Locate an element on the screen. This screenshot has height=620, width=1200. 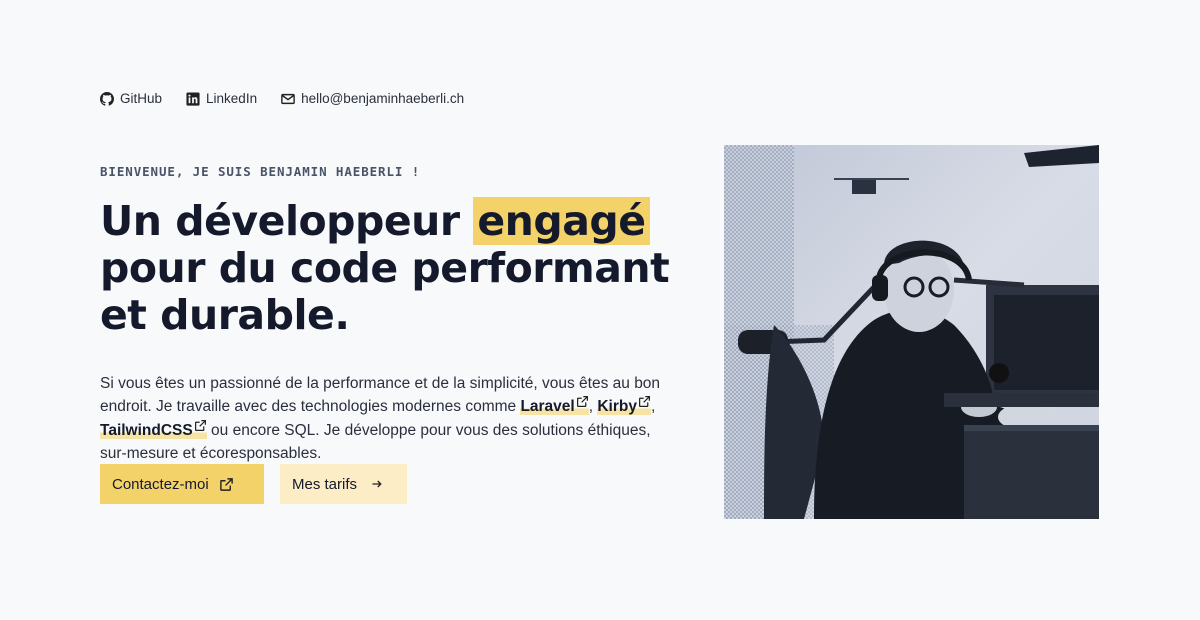
github-link: GitHub is located at coordinates (131, 98).